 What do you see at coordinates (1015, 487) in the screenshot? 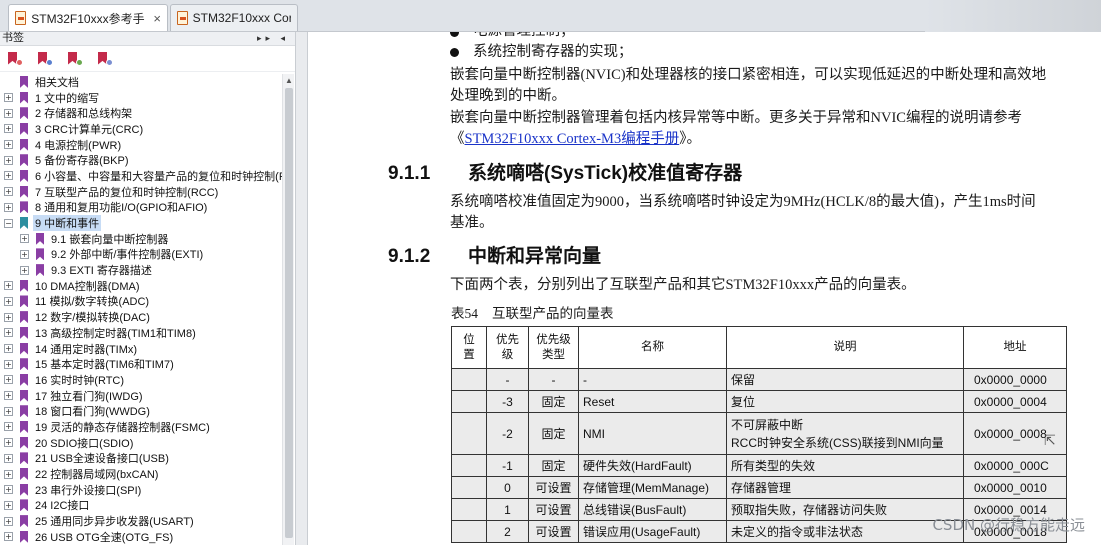
I see `cell-address: 0x0000_0010` at bounding box center [1015, 487].